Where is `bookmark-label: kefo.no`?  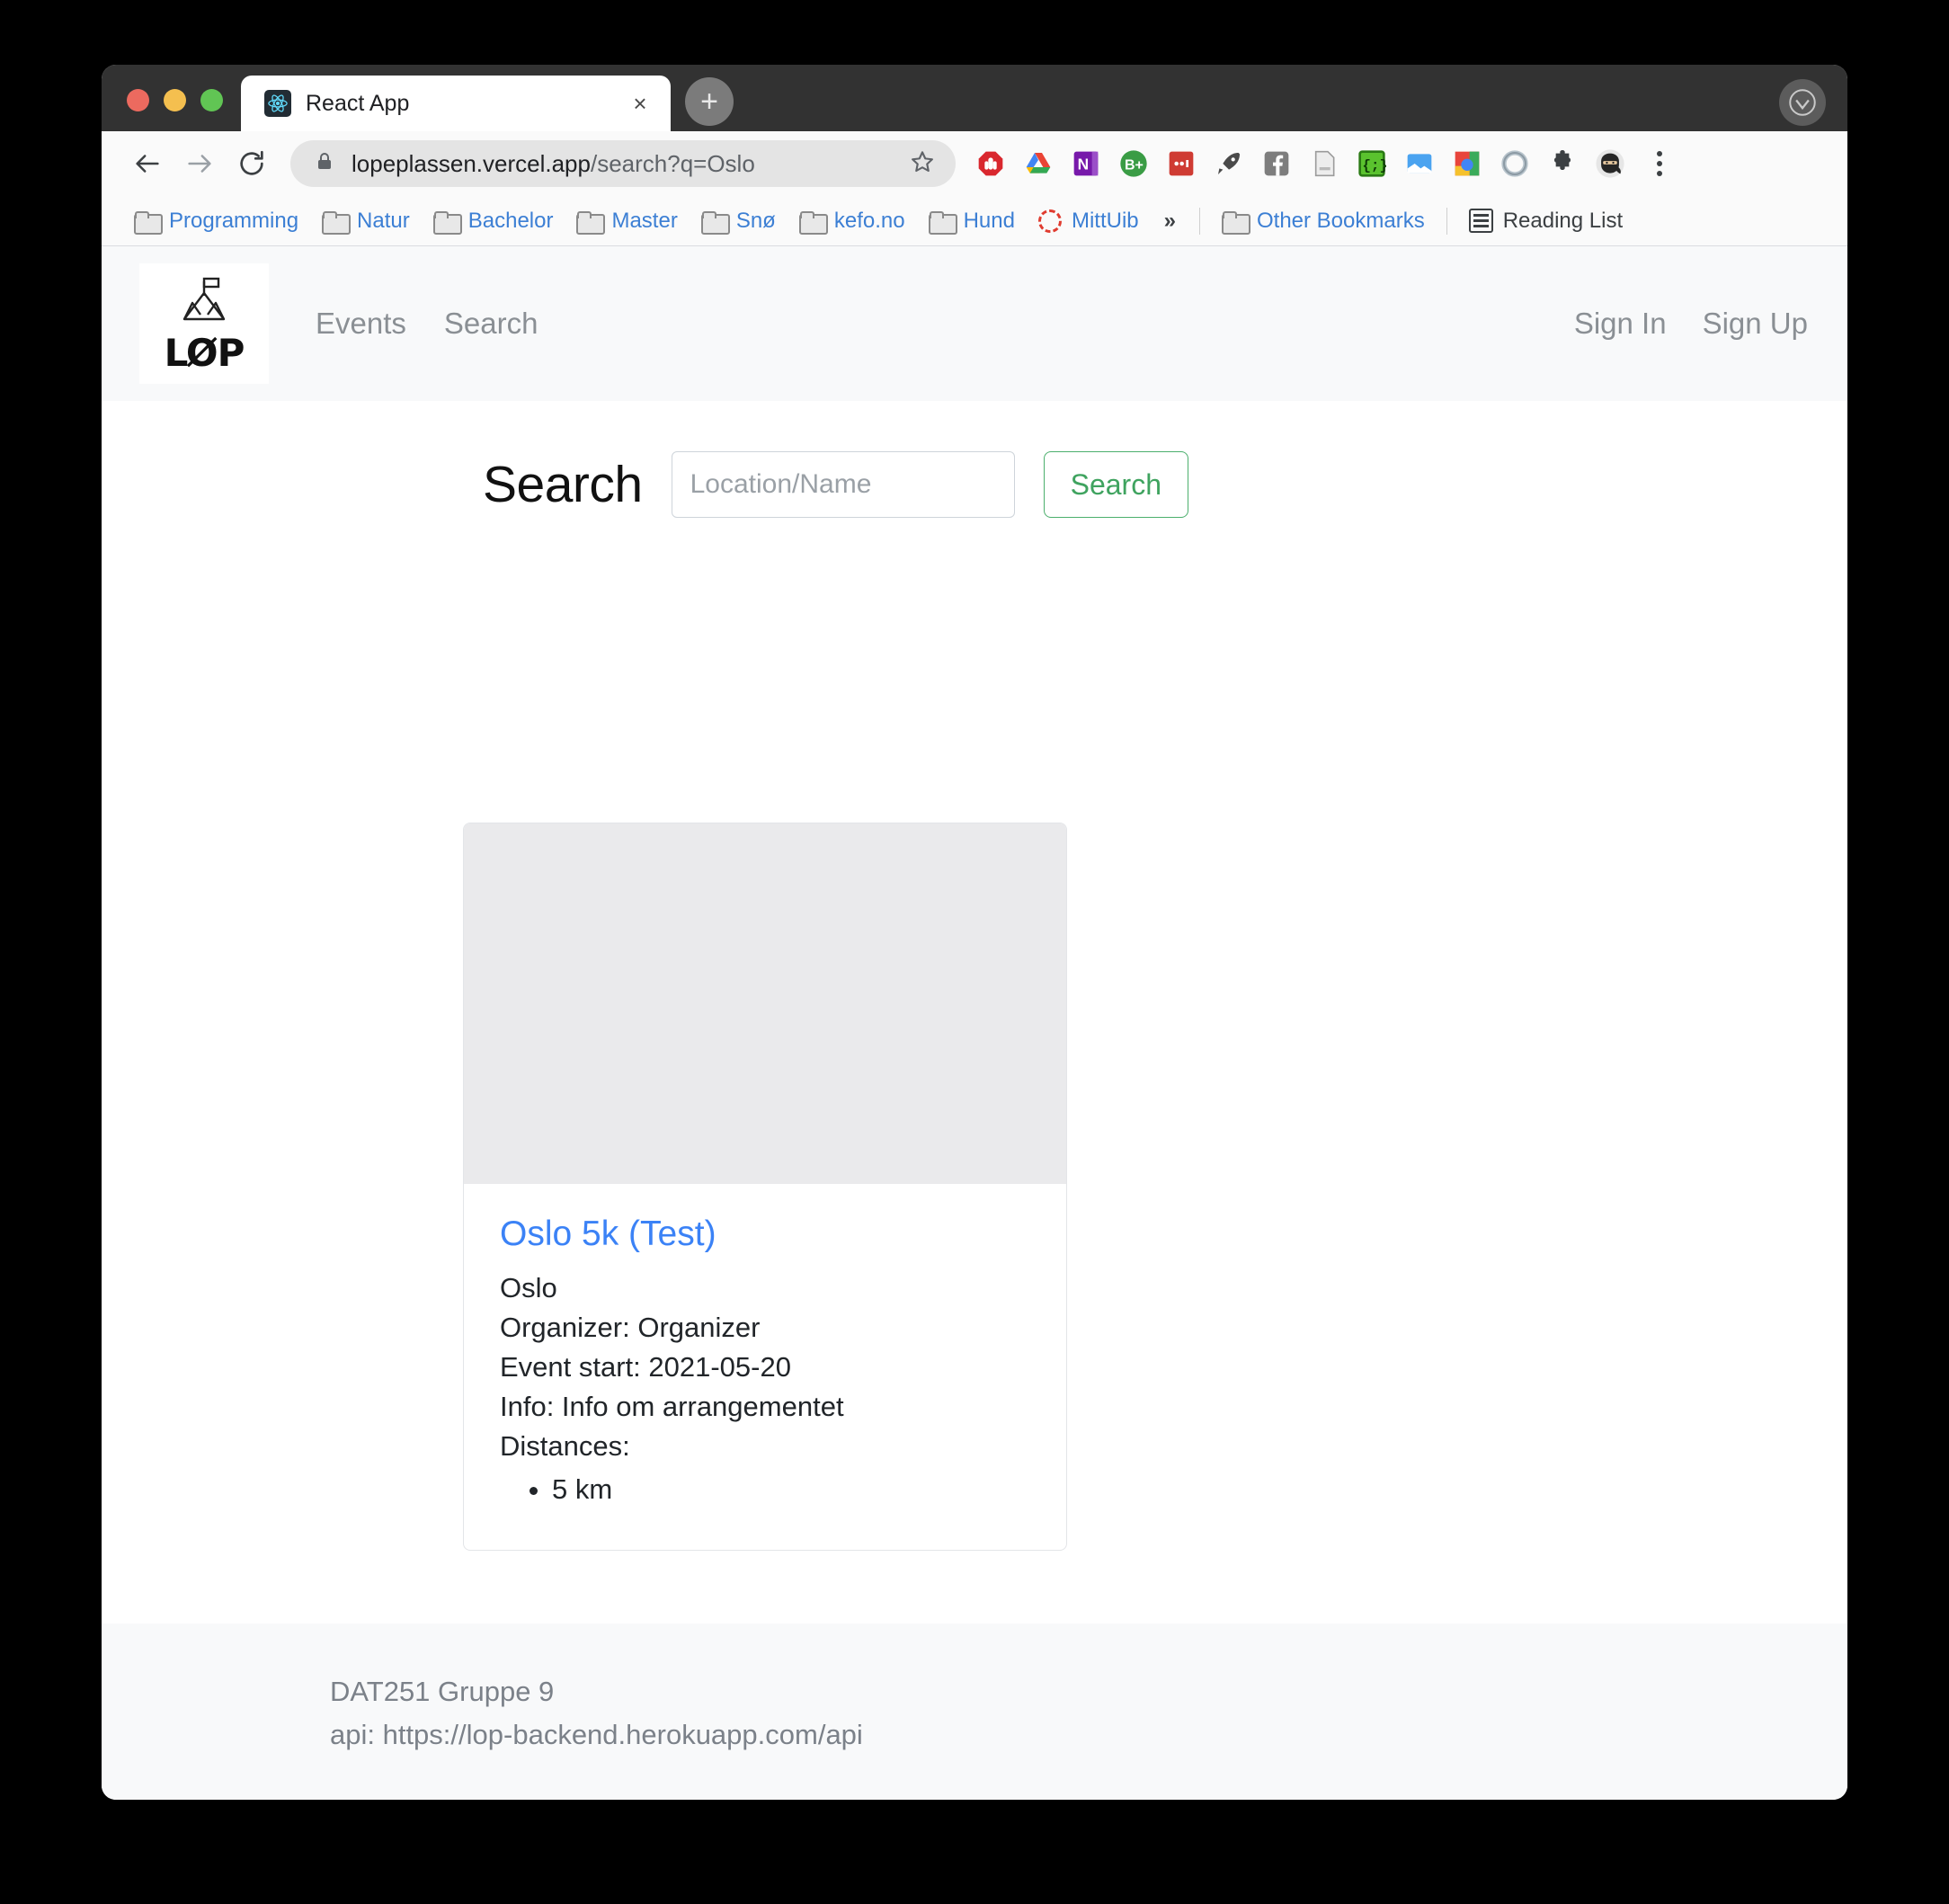 bookmark-label: kefo.no is located at coordinates (869, 220).